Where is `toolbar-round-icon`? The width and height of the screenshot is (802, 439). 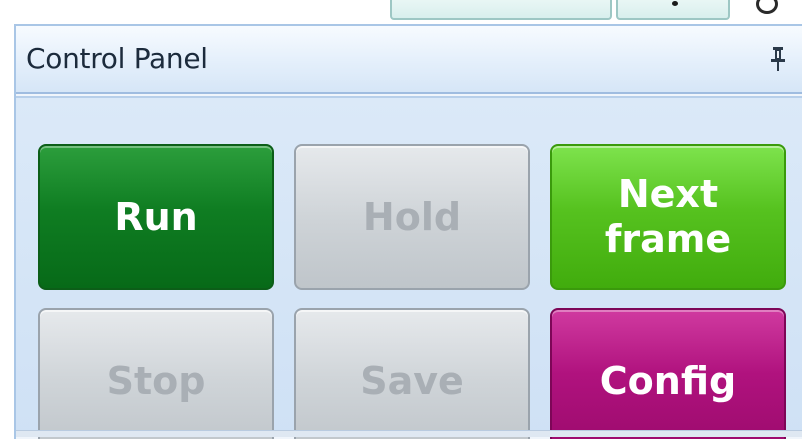
toolbar-round-icon is located at coordinates (767, 7).